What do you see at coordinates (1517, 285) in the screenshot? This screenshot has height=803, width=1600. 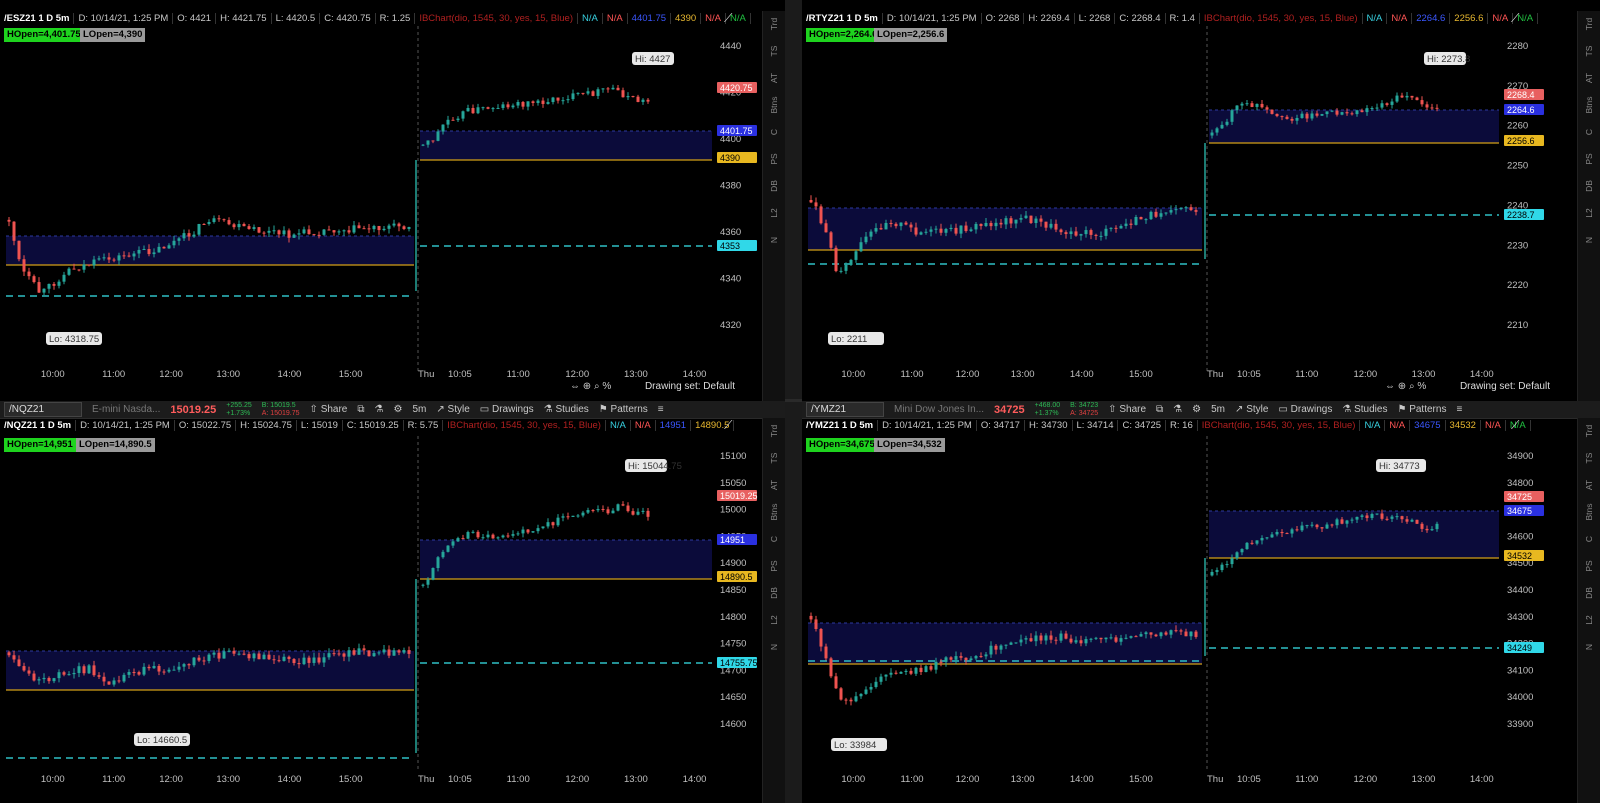 I see `y-tick-label: 2220` at bounding box center [1517, 285].